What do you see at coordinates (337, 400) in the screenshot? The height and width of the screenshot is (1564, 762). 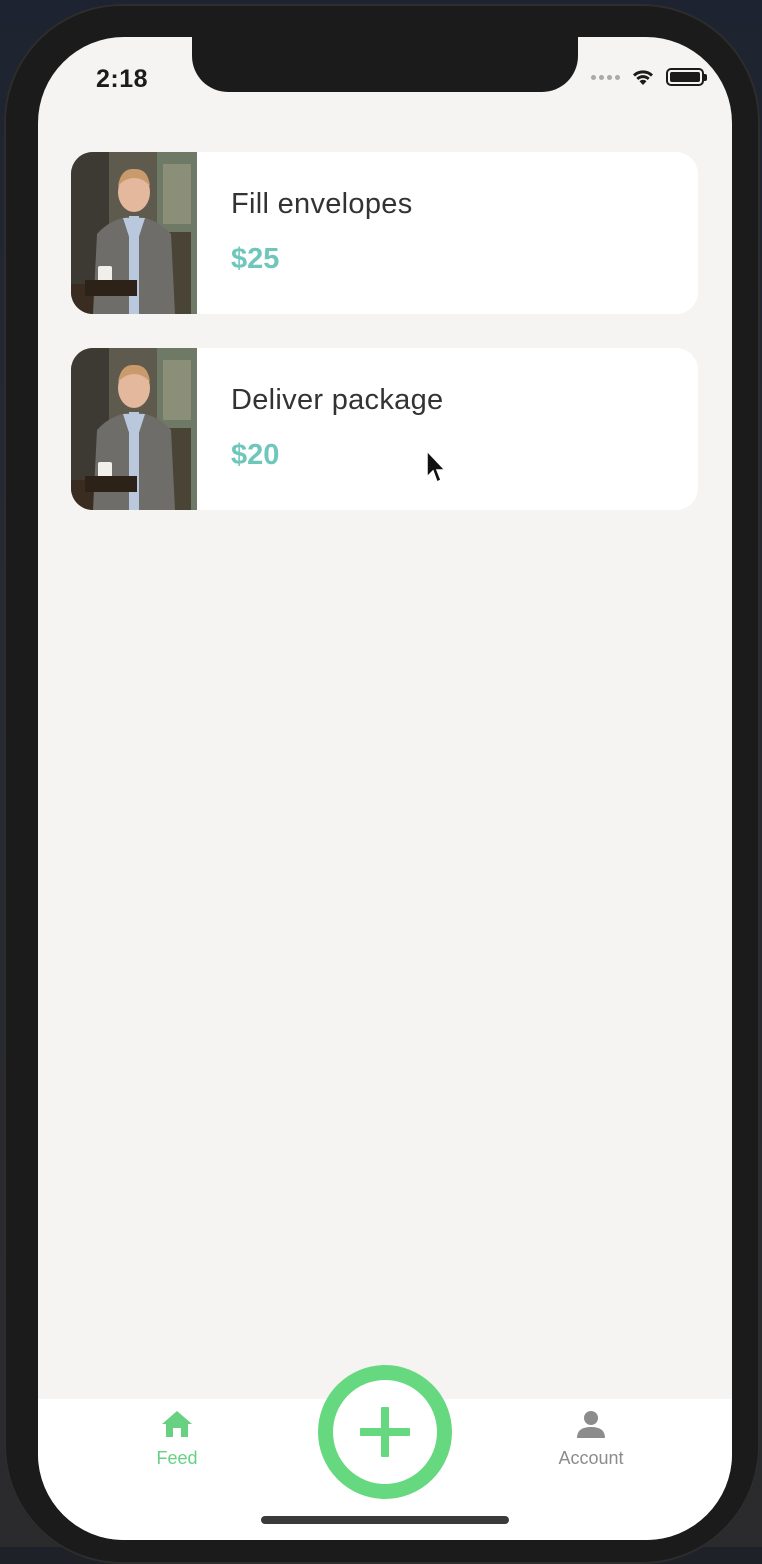 I see `task-title: Deliver package` at bounding box center [337, 400].